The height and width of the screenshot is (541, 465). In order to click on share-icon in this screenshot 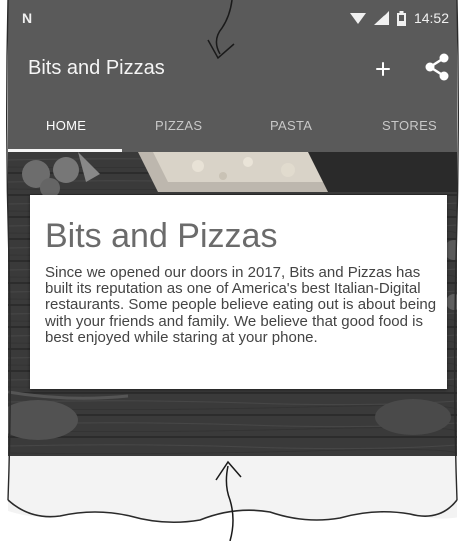, I will do `click(437, 67)`.